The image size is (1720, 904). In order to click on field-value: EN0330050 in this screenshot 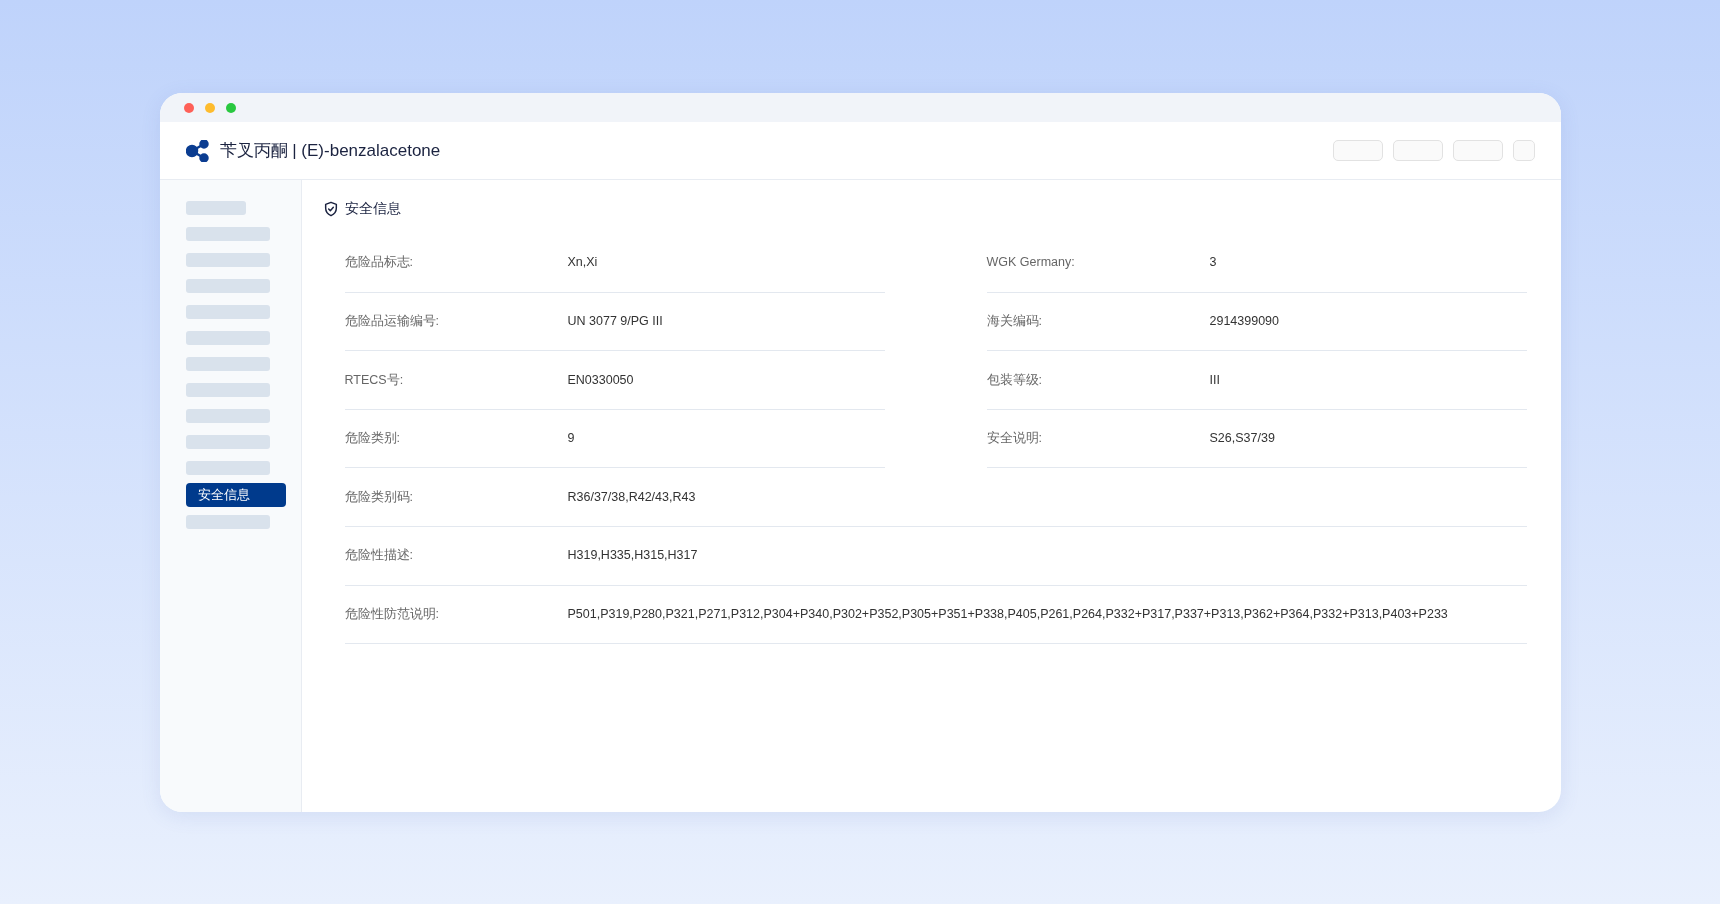, I will do `click(600, 380)`.